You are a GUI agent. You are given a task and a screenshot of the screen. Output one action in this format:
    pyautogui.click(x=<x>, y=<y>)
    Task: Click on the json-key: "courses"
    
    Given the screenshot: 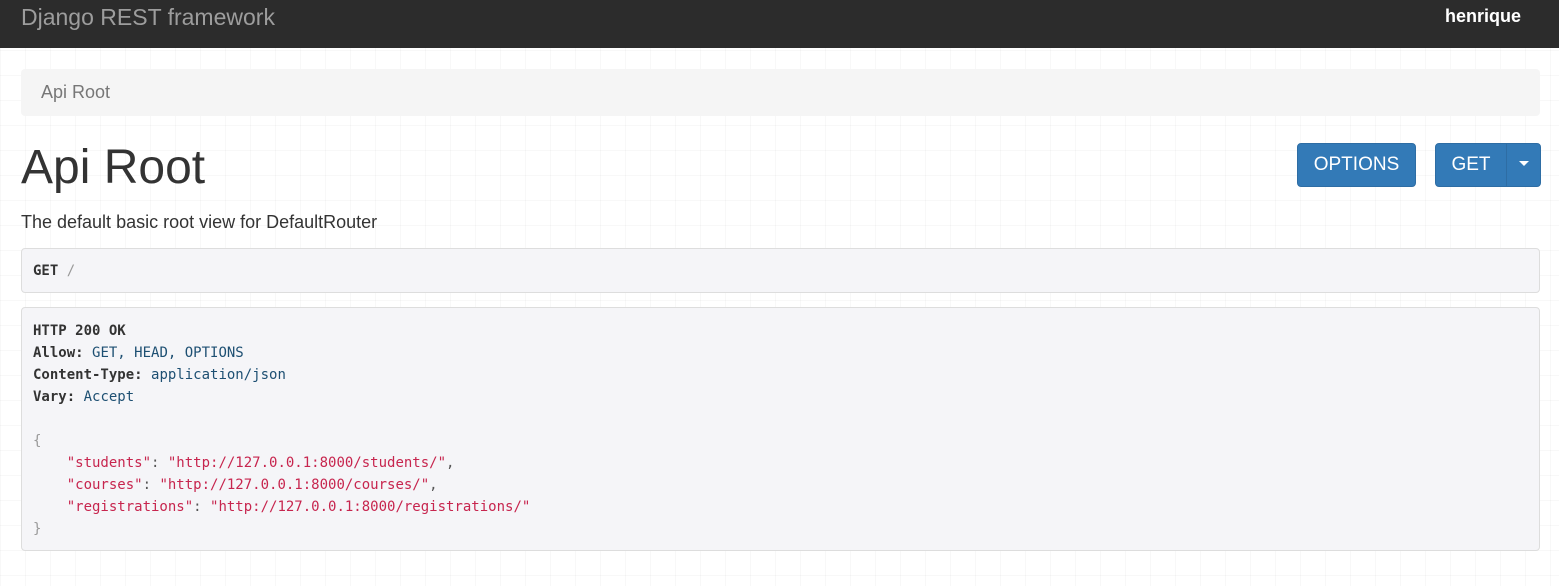 What is the action you would take?
    pyautogui.click(x=104, y=485)
    